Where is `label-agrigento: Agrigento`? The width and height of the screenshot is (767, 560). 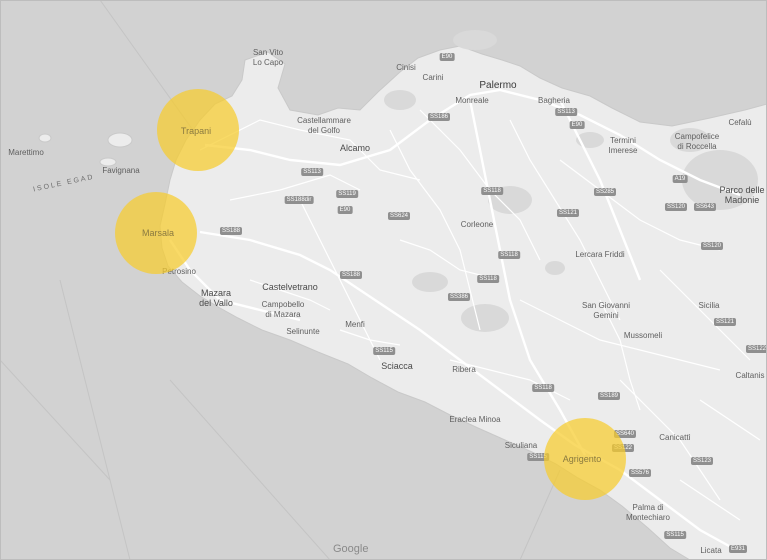 label-agrigento: Agrigento is located at coordinates (582, 459).